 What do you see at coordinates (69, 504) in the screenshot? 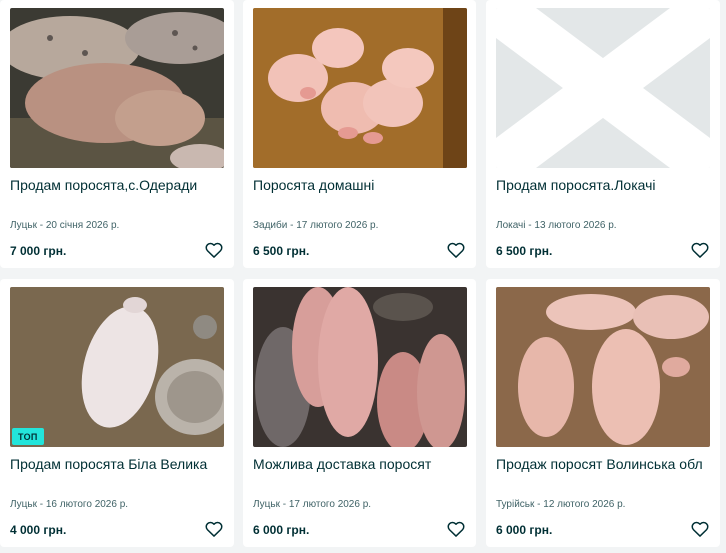
I see `listing-location-date: Луцьк - 16 лютого 2026 р.` at bounding box center [69, 504].